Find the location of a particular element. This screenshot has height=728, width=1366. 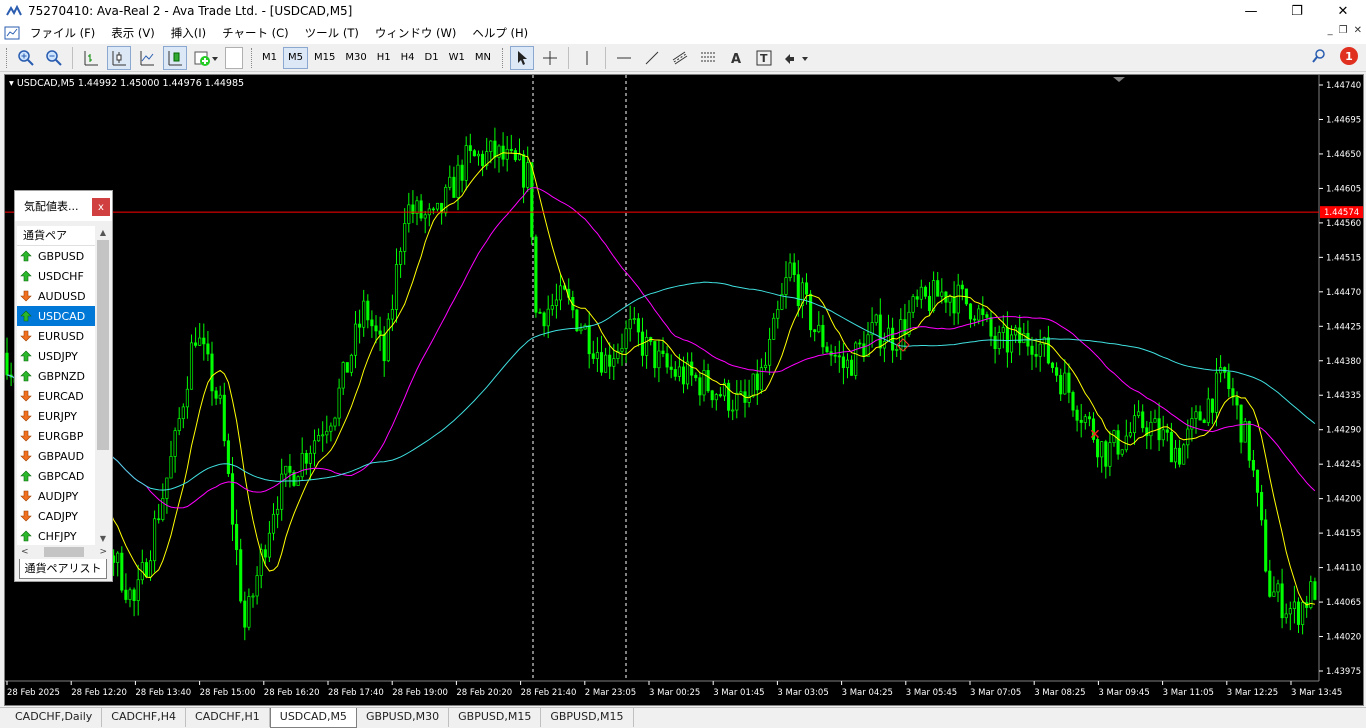

candlestick-chart-icon is located at coordinates (119, 57).